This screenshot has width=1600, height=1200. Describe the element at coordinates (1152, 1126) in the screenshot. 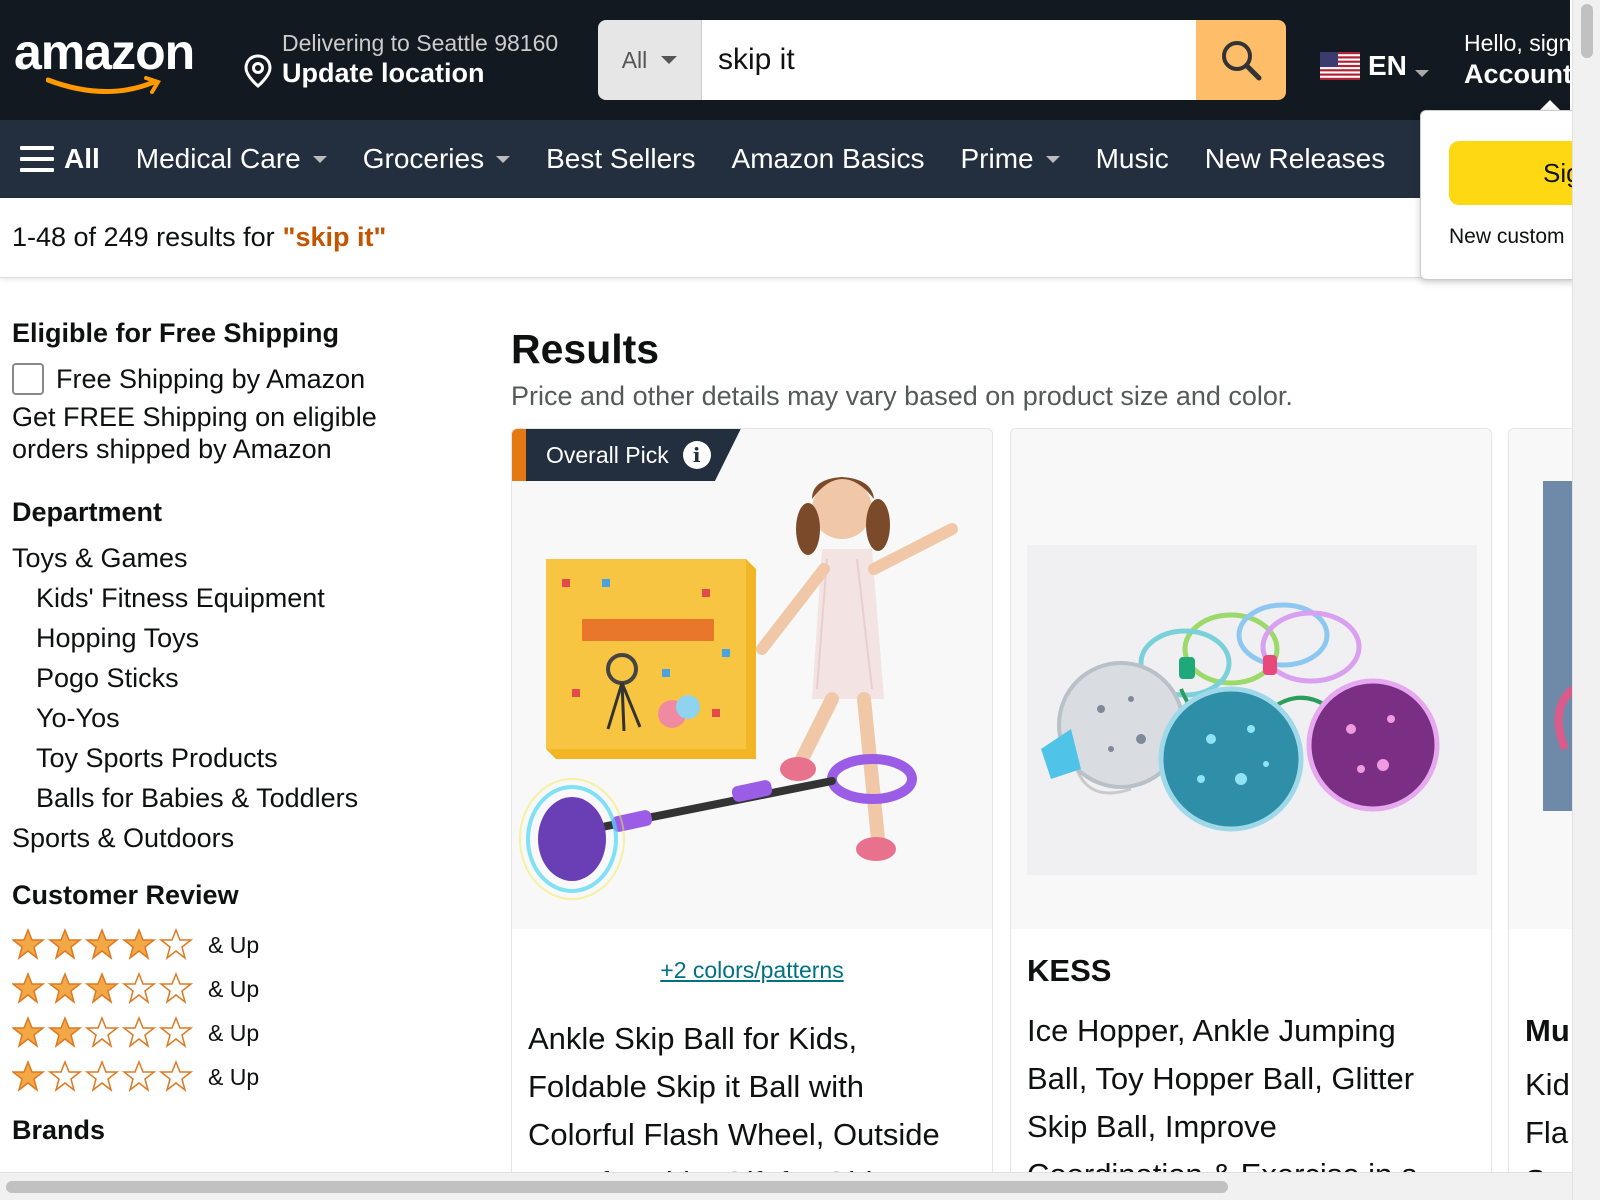

I see `title-line: Skip Ball, Improve` at that location.